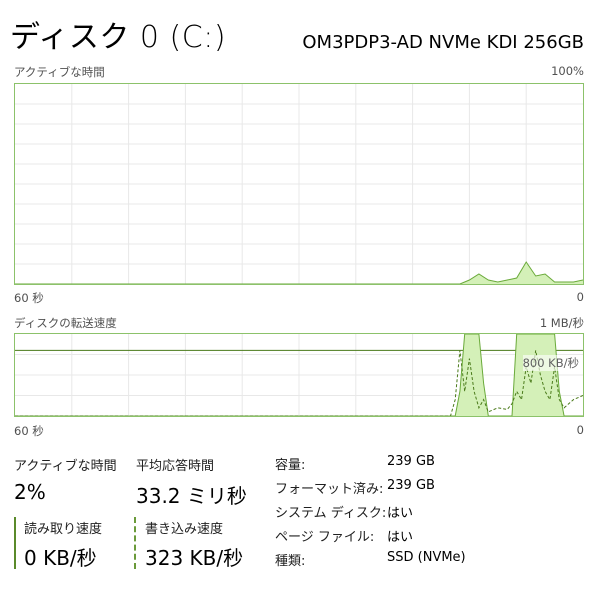  What do you see at coordinates (443, 42) in the screenshot?
I see `disk-model: OM3PDP3-AD NVMe KDI 256GB` at bounding box center [443, 42].